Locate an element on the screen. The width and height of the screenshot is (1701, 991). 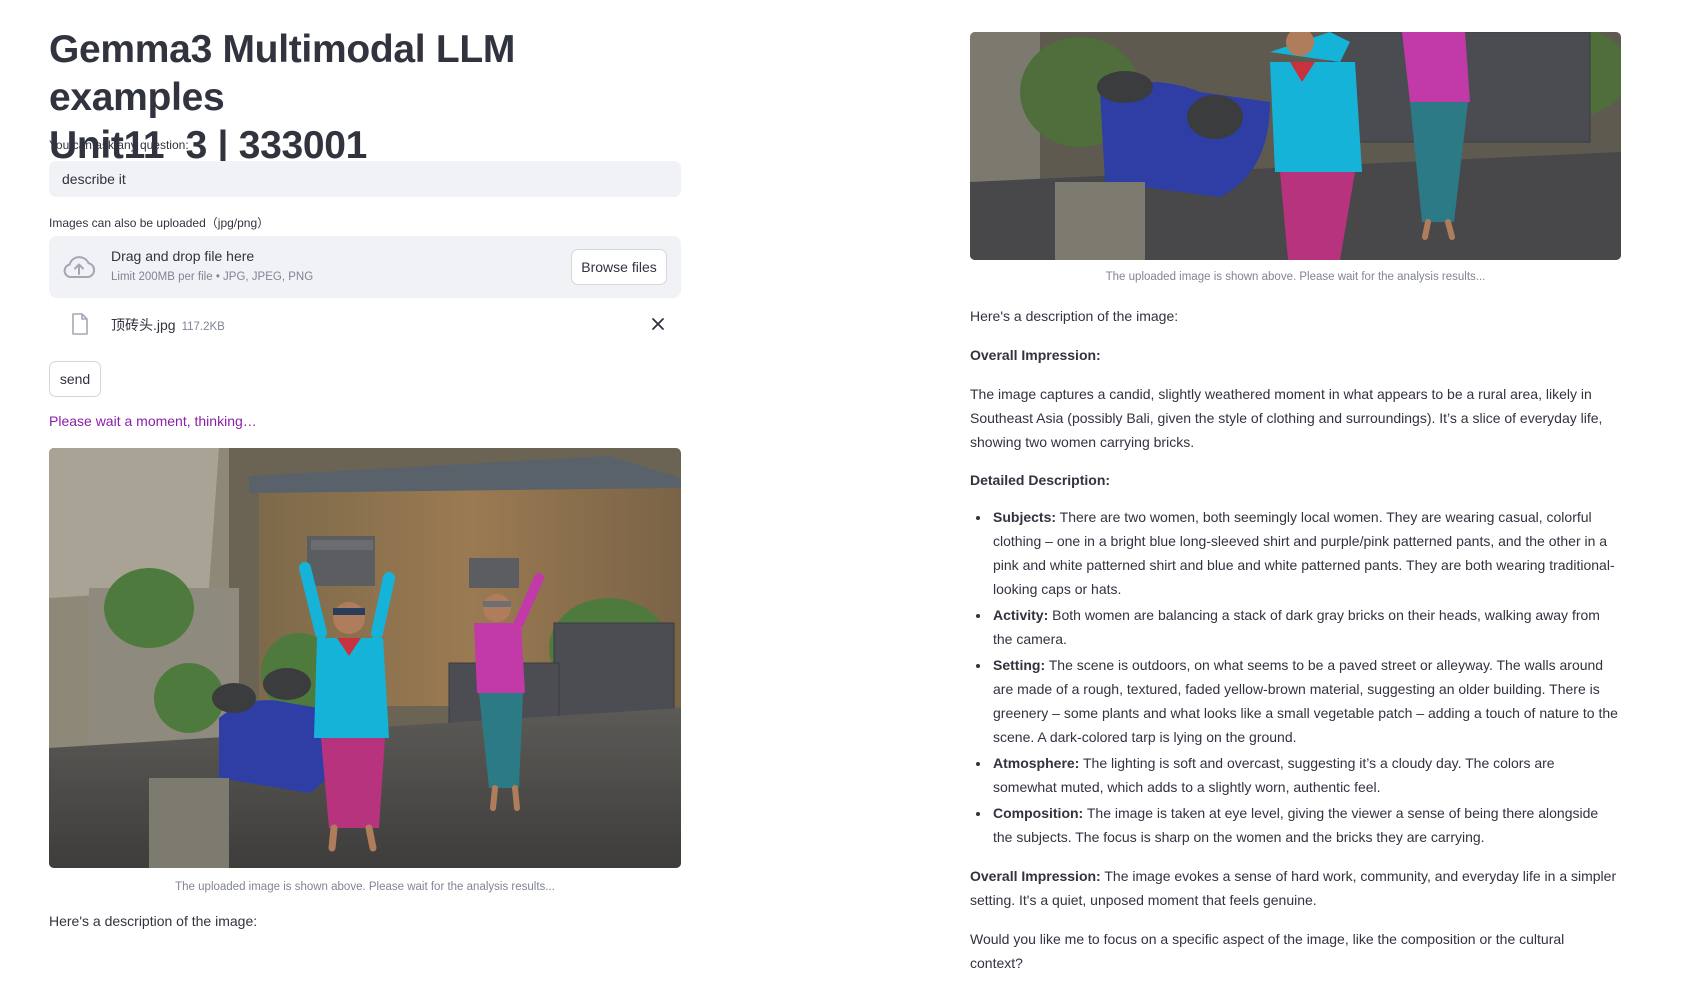
detailed-heading-text: Detailed Description: is located at coordinates (1040, 480).